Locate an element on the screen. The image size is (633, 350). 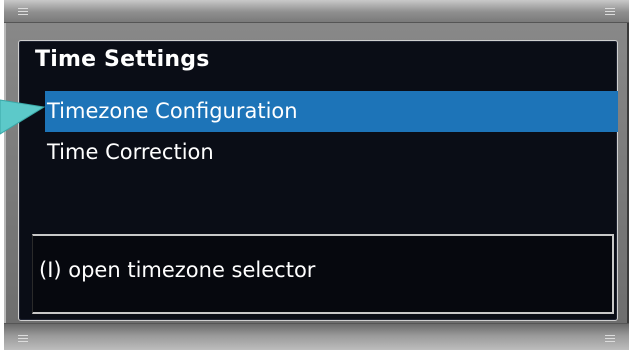
menu-item-timezone-configuration: Timezone Configuration is located at coordinates (331, 111).